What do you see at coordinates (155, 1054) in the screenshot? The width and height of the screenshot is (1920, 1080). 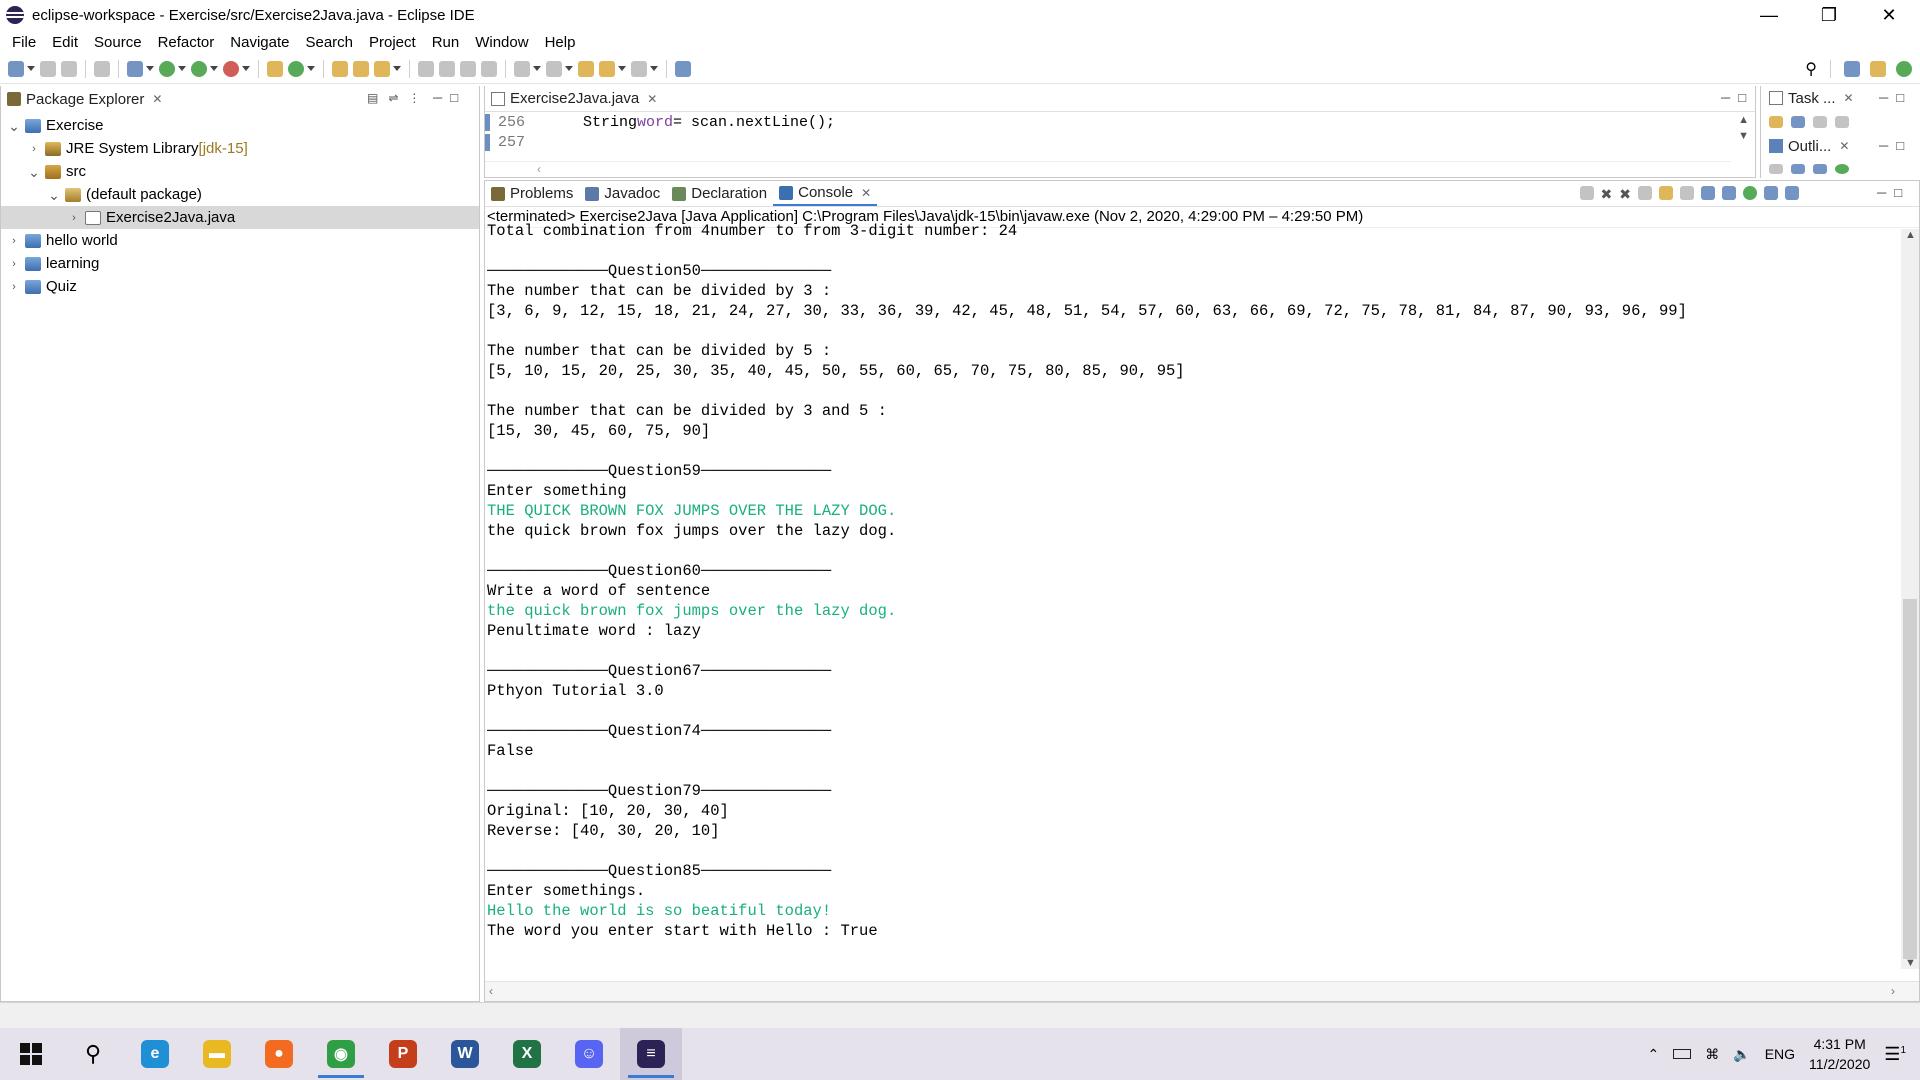 I see `taskbar-app-edge: e` at bounding box center [155, 1054].